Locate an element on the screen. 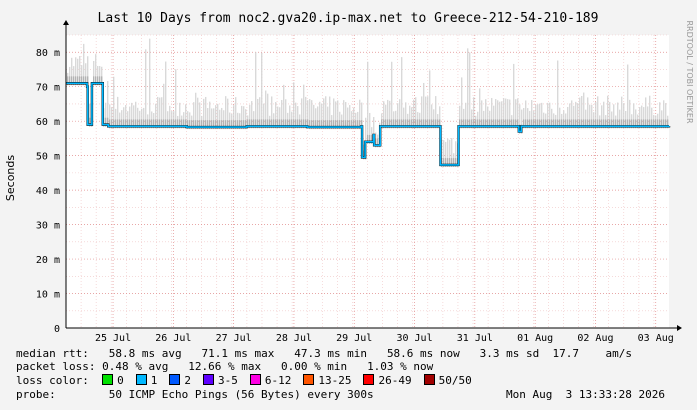  loss-color-legend: loss color: 0 1 2 3-5 6-12 13-25 26-49 50/50 is located at coordinates (250, 380).